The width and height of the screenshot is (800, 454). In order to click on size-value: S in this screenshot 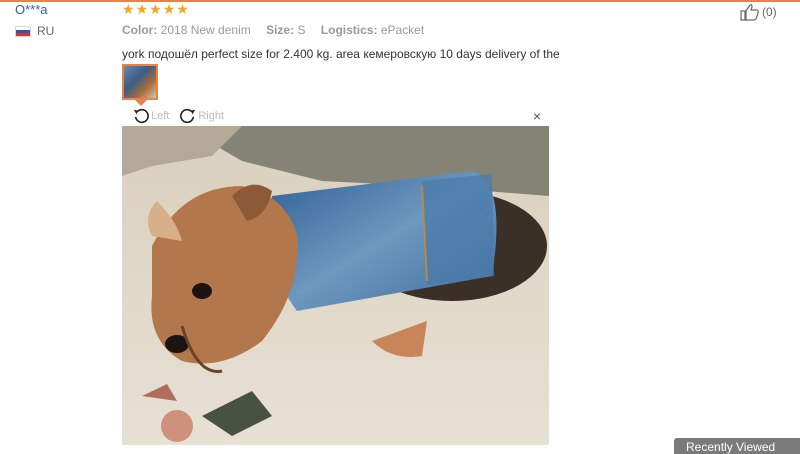, I will do `click(301, 30)`.